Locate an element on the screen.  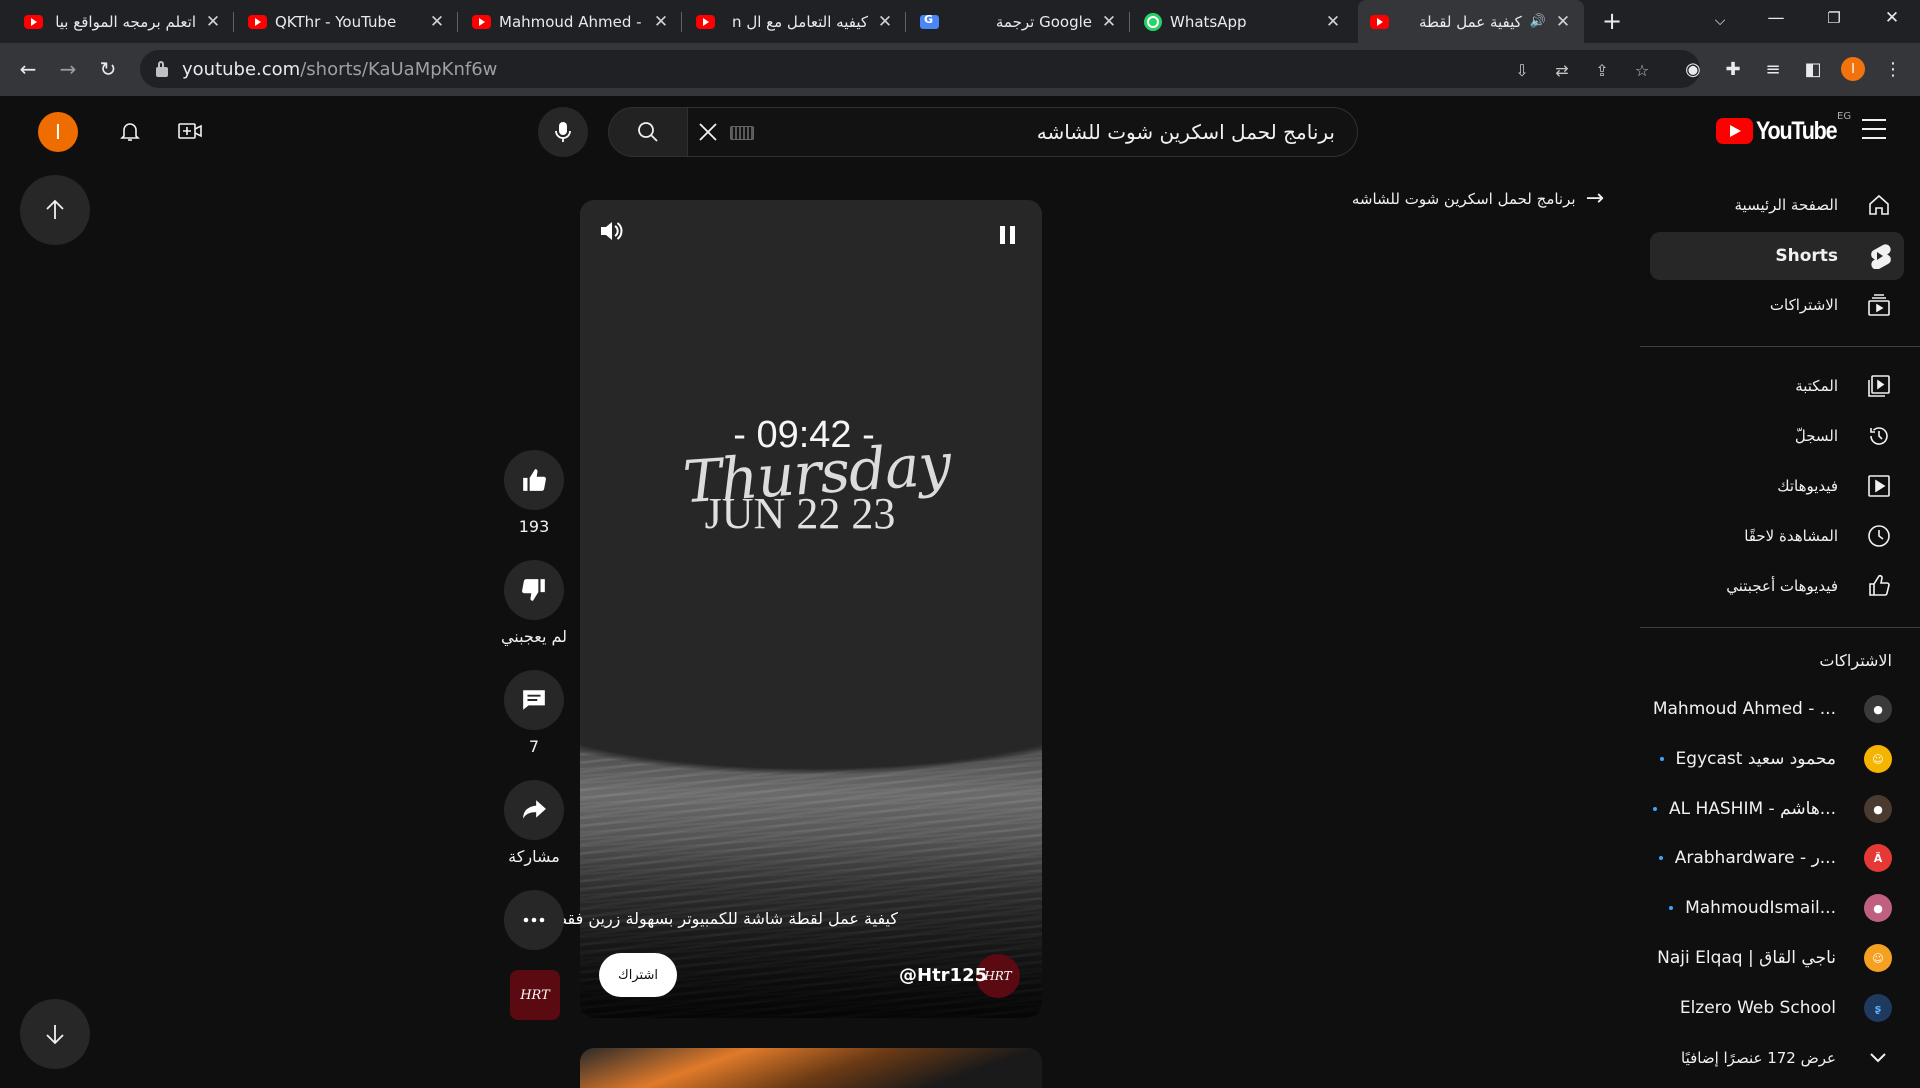
subscription-channel: Naji Elqaq | ناجي القاق ☺ is located at coordinates (1777, 958).